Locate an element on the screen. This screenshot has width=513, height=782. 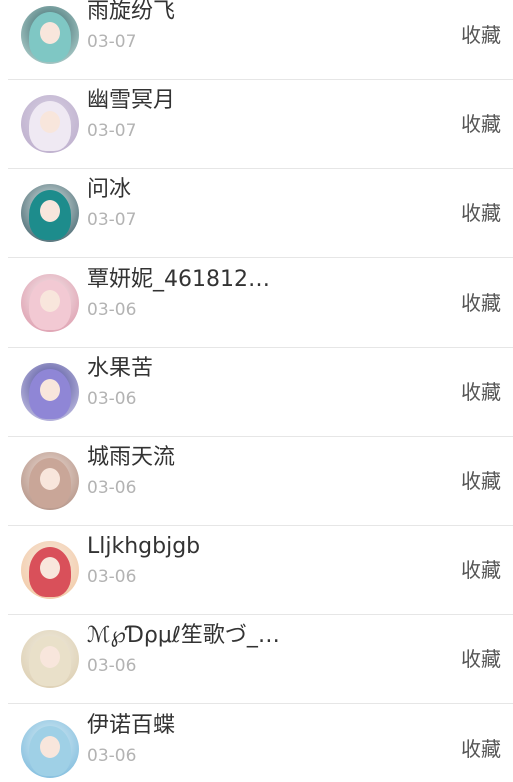
list-item: 问冰 03-07 收藏 is located at coordinates (256, 214).